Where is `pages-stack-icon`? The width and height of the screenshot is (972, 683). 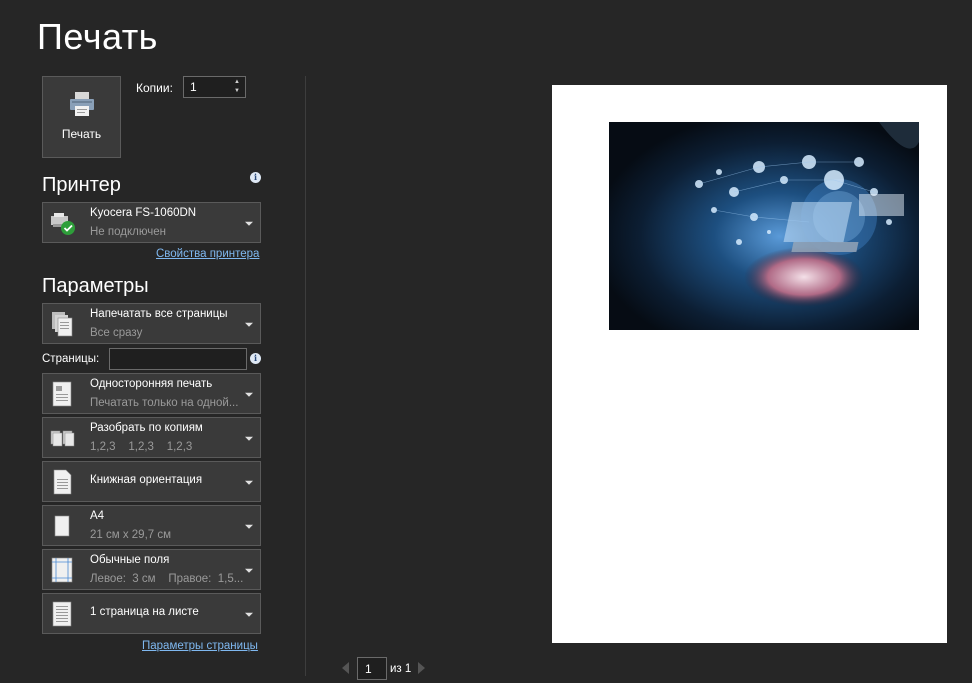
pages-stack-icon is located at coordinates (62, 323).